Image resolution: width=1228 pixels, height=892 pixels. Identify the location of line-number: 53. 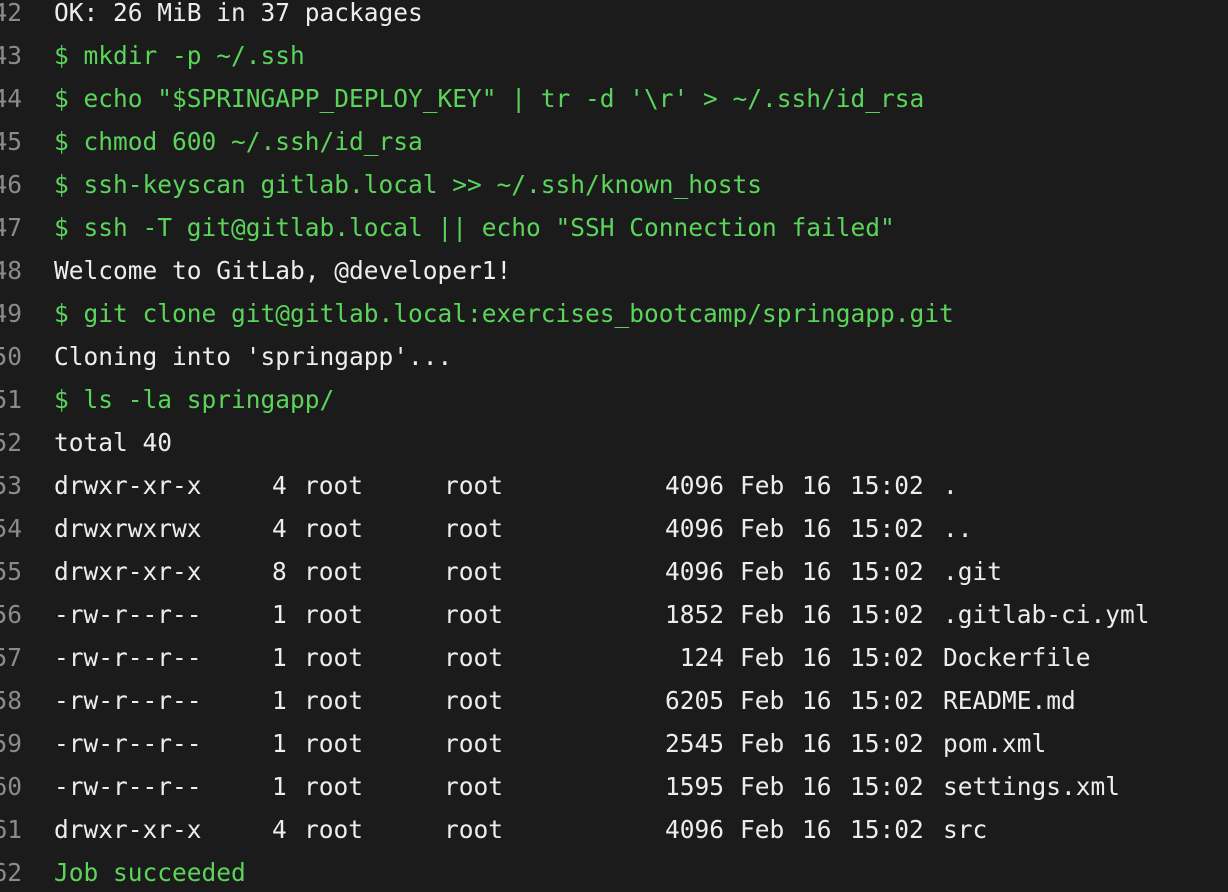
(11, 485).